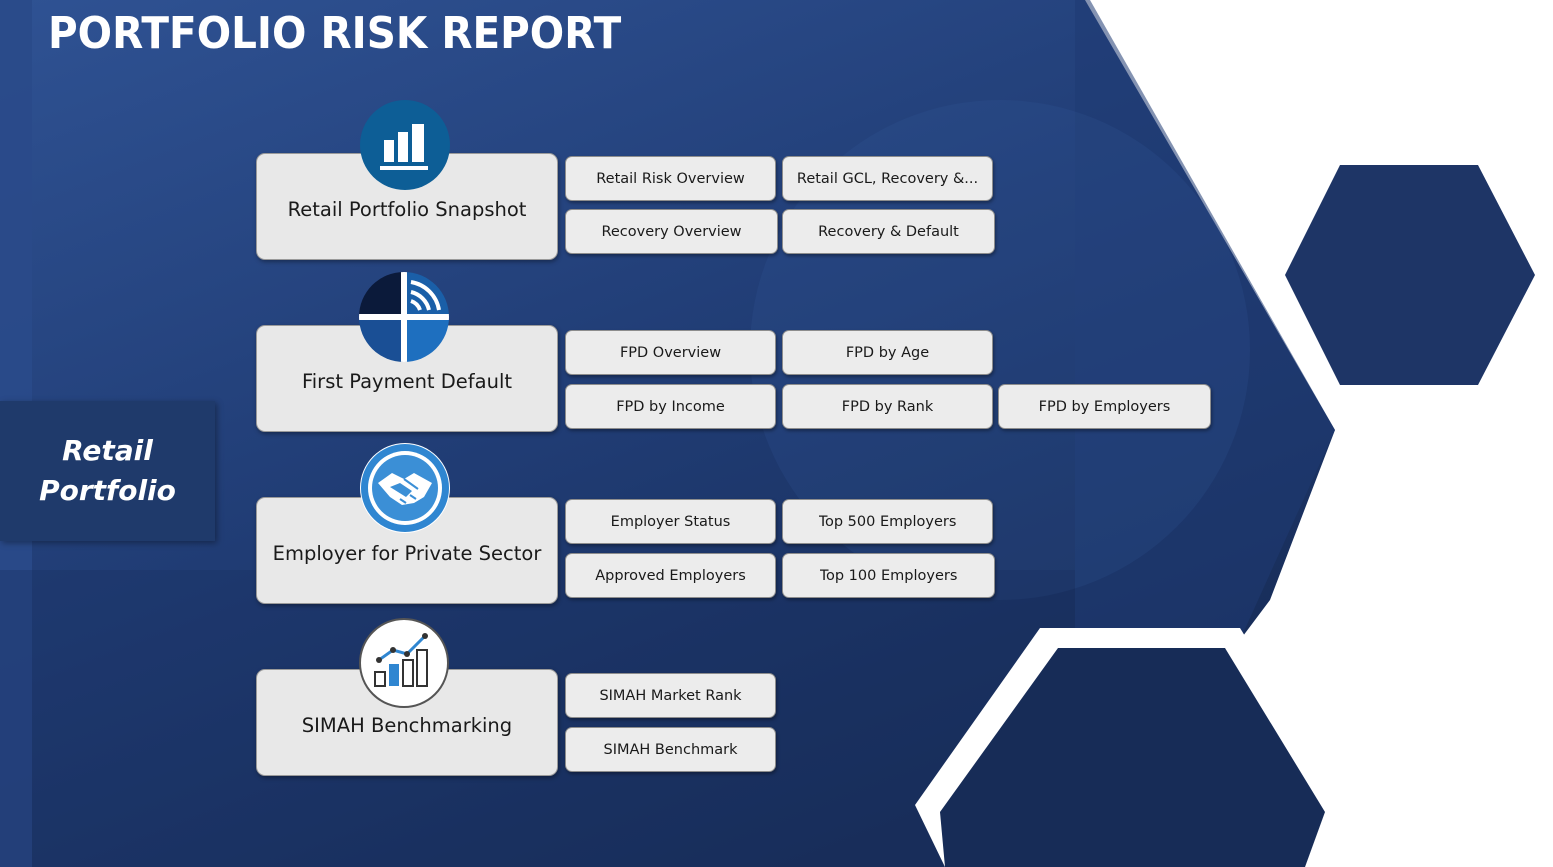  What do you see at coordinates (405, 145) in the screenshot?
I see `bar-chart-icon` at bounding box center [405, 145].